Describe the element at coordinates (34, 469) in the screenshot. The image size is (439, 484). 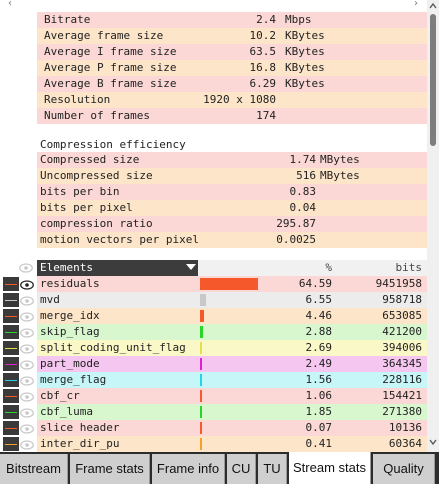
I see `tab-bitstream: Bitstream` at that location.